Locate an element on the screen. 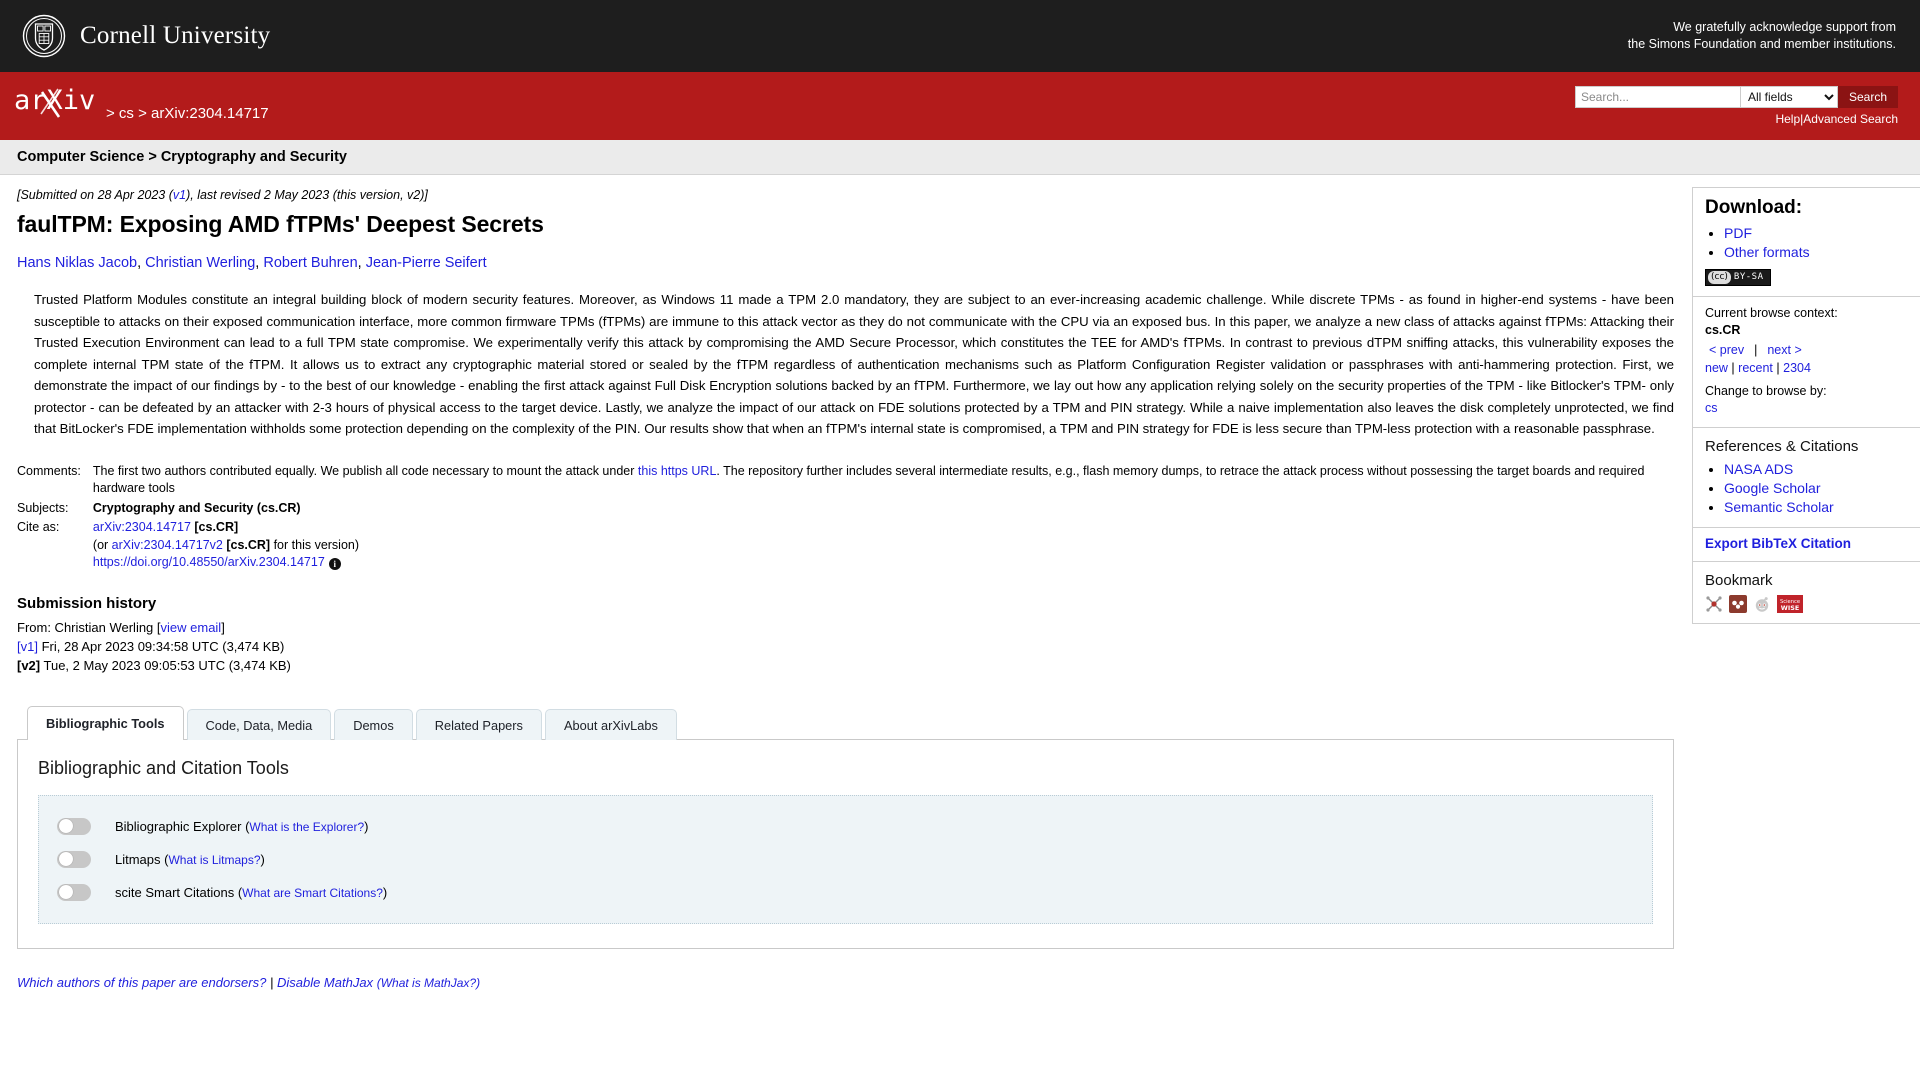  references-list: NASA ADS Google Scholar Semantic Scholar is located at coordinates (1808, 488).